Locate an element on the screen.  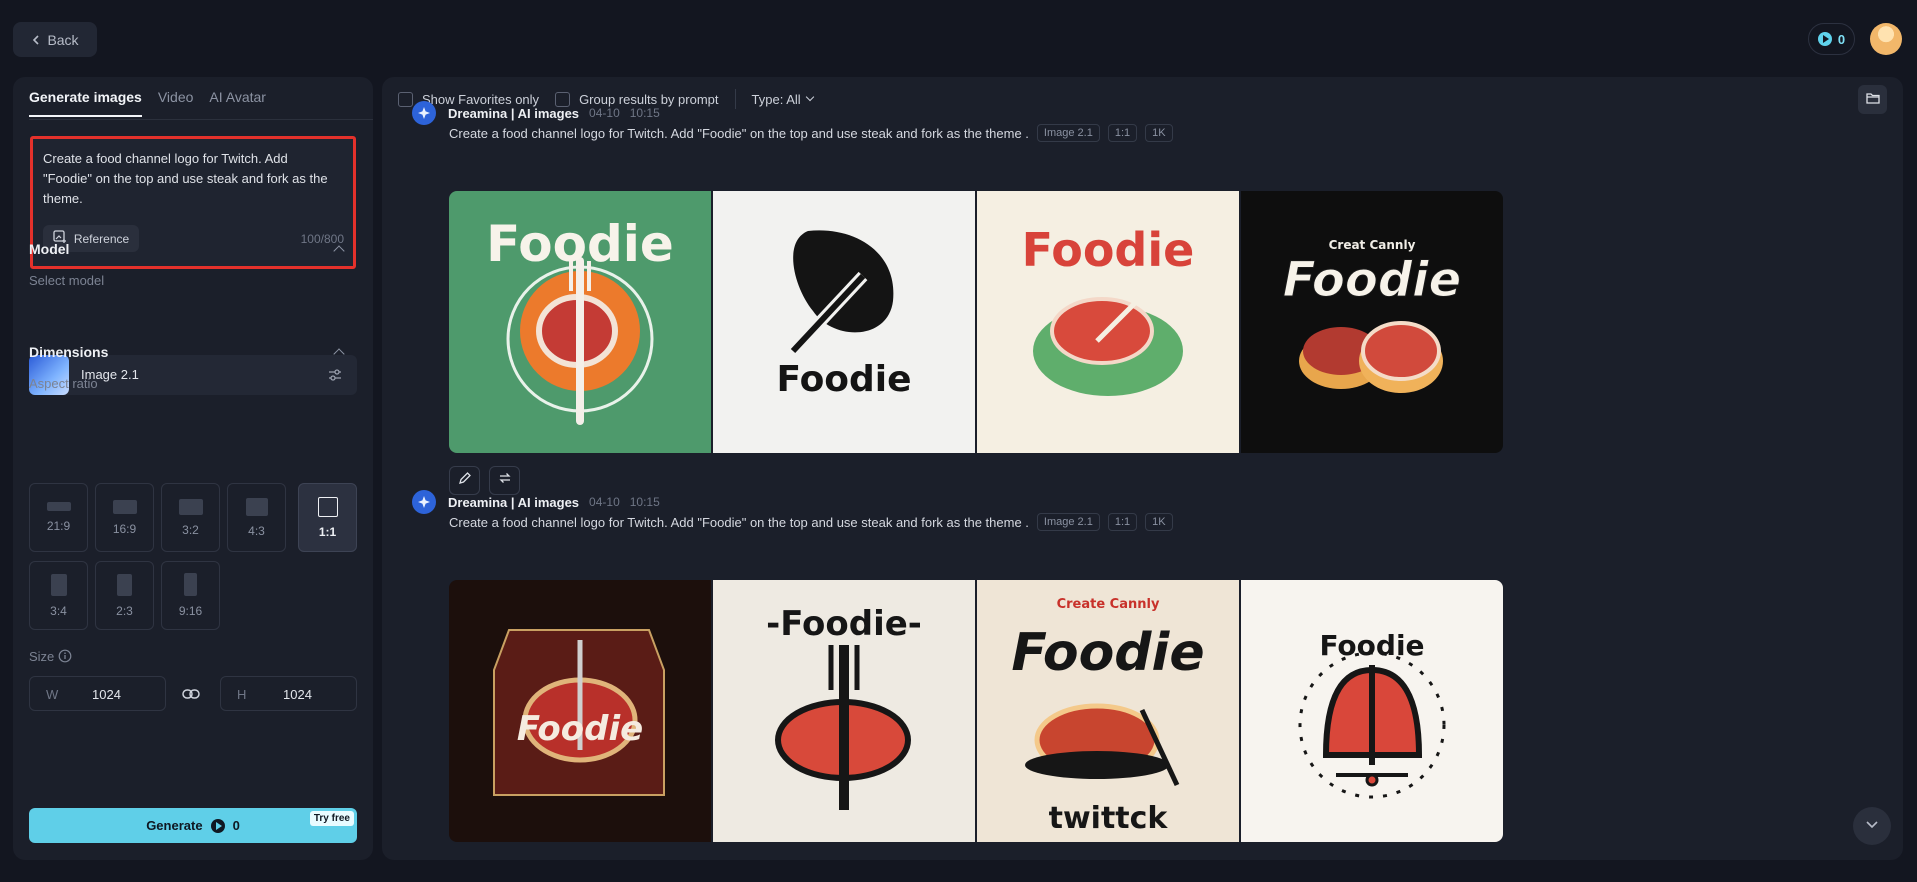
info-icon is located at coordinates (65, 658).